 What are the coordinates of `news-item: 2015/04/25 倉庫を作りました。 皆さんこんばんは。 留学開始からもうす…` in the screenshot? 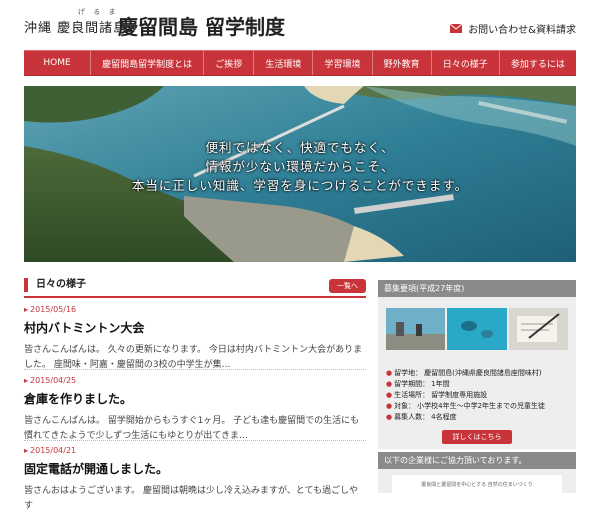 It's located at (195, 410).